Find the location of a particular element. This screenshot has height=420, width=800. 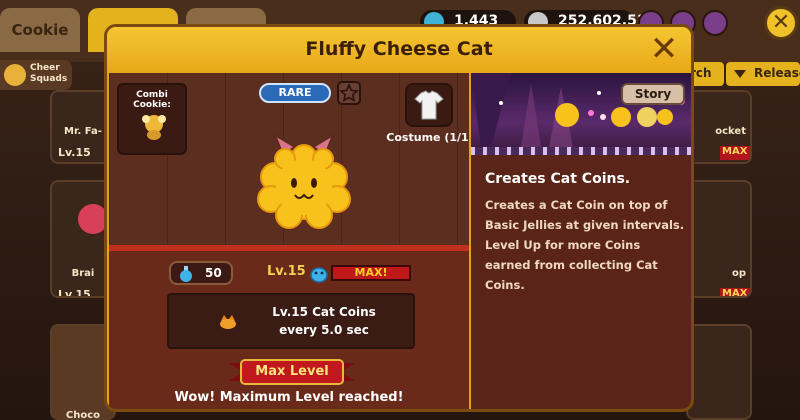

search-button: rch is located at coordinates (707, 74).